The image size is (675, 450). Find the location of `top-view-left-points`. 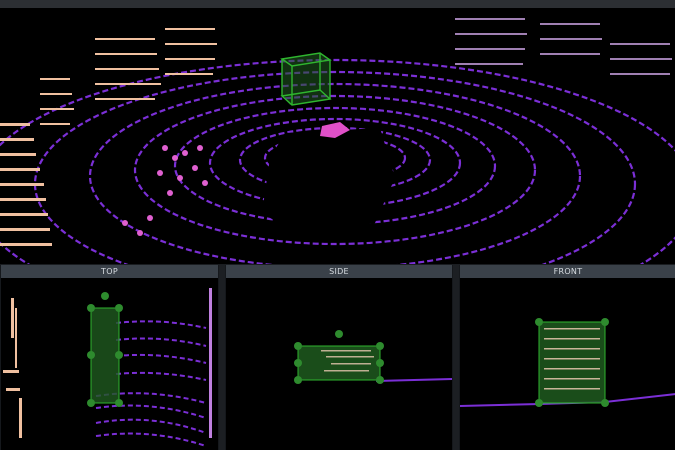

top-view-left-points is located at coordinates (12, 368).